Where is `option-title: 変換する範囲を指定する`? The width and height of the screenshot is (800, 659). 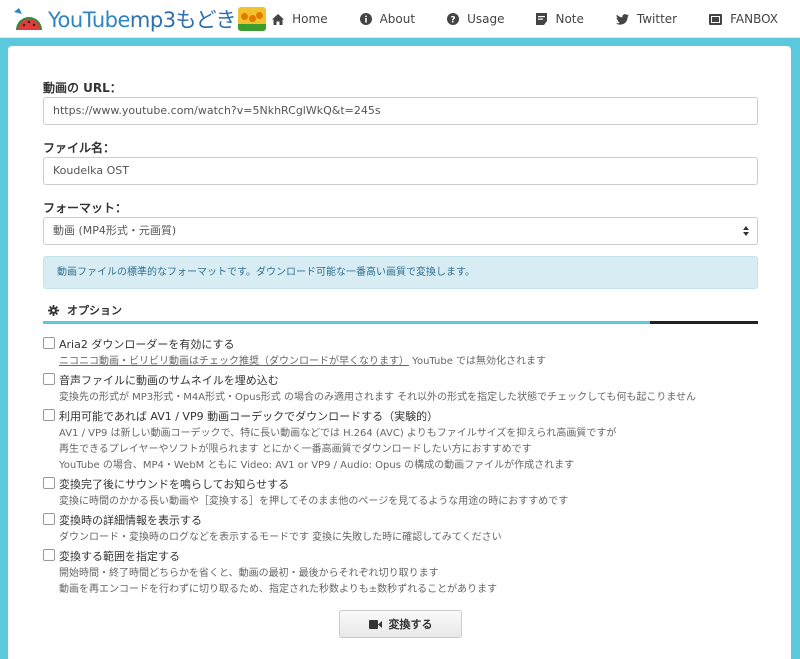
option-title: 変換する範囲を指定する is located at coordinates (119, 556).